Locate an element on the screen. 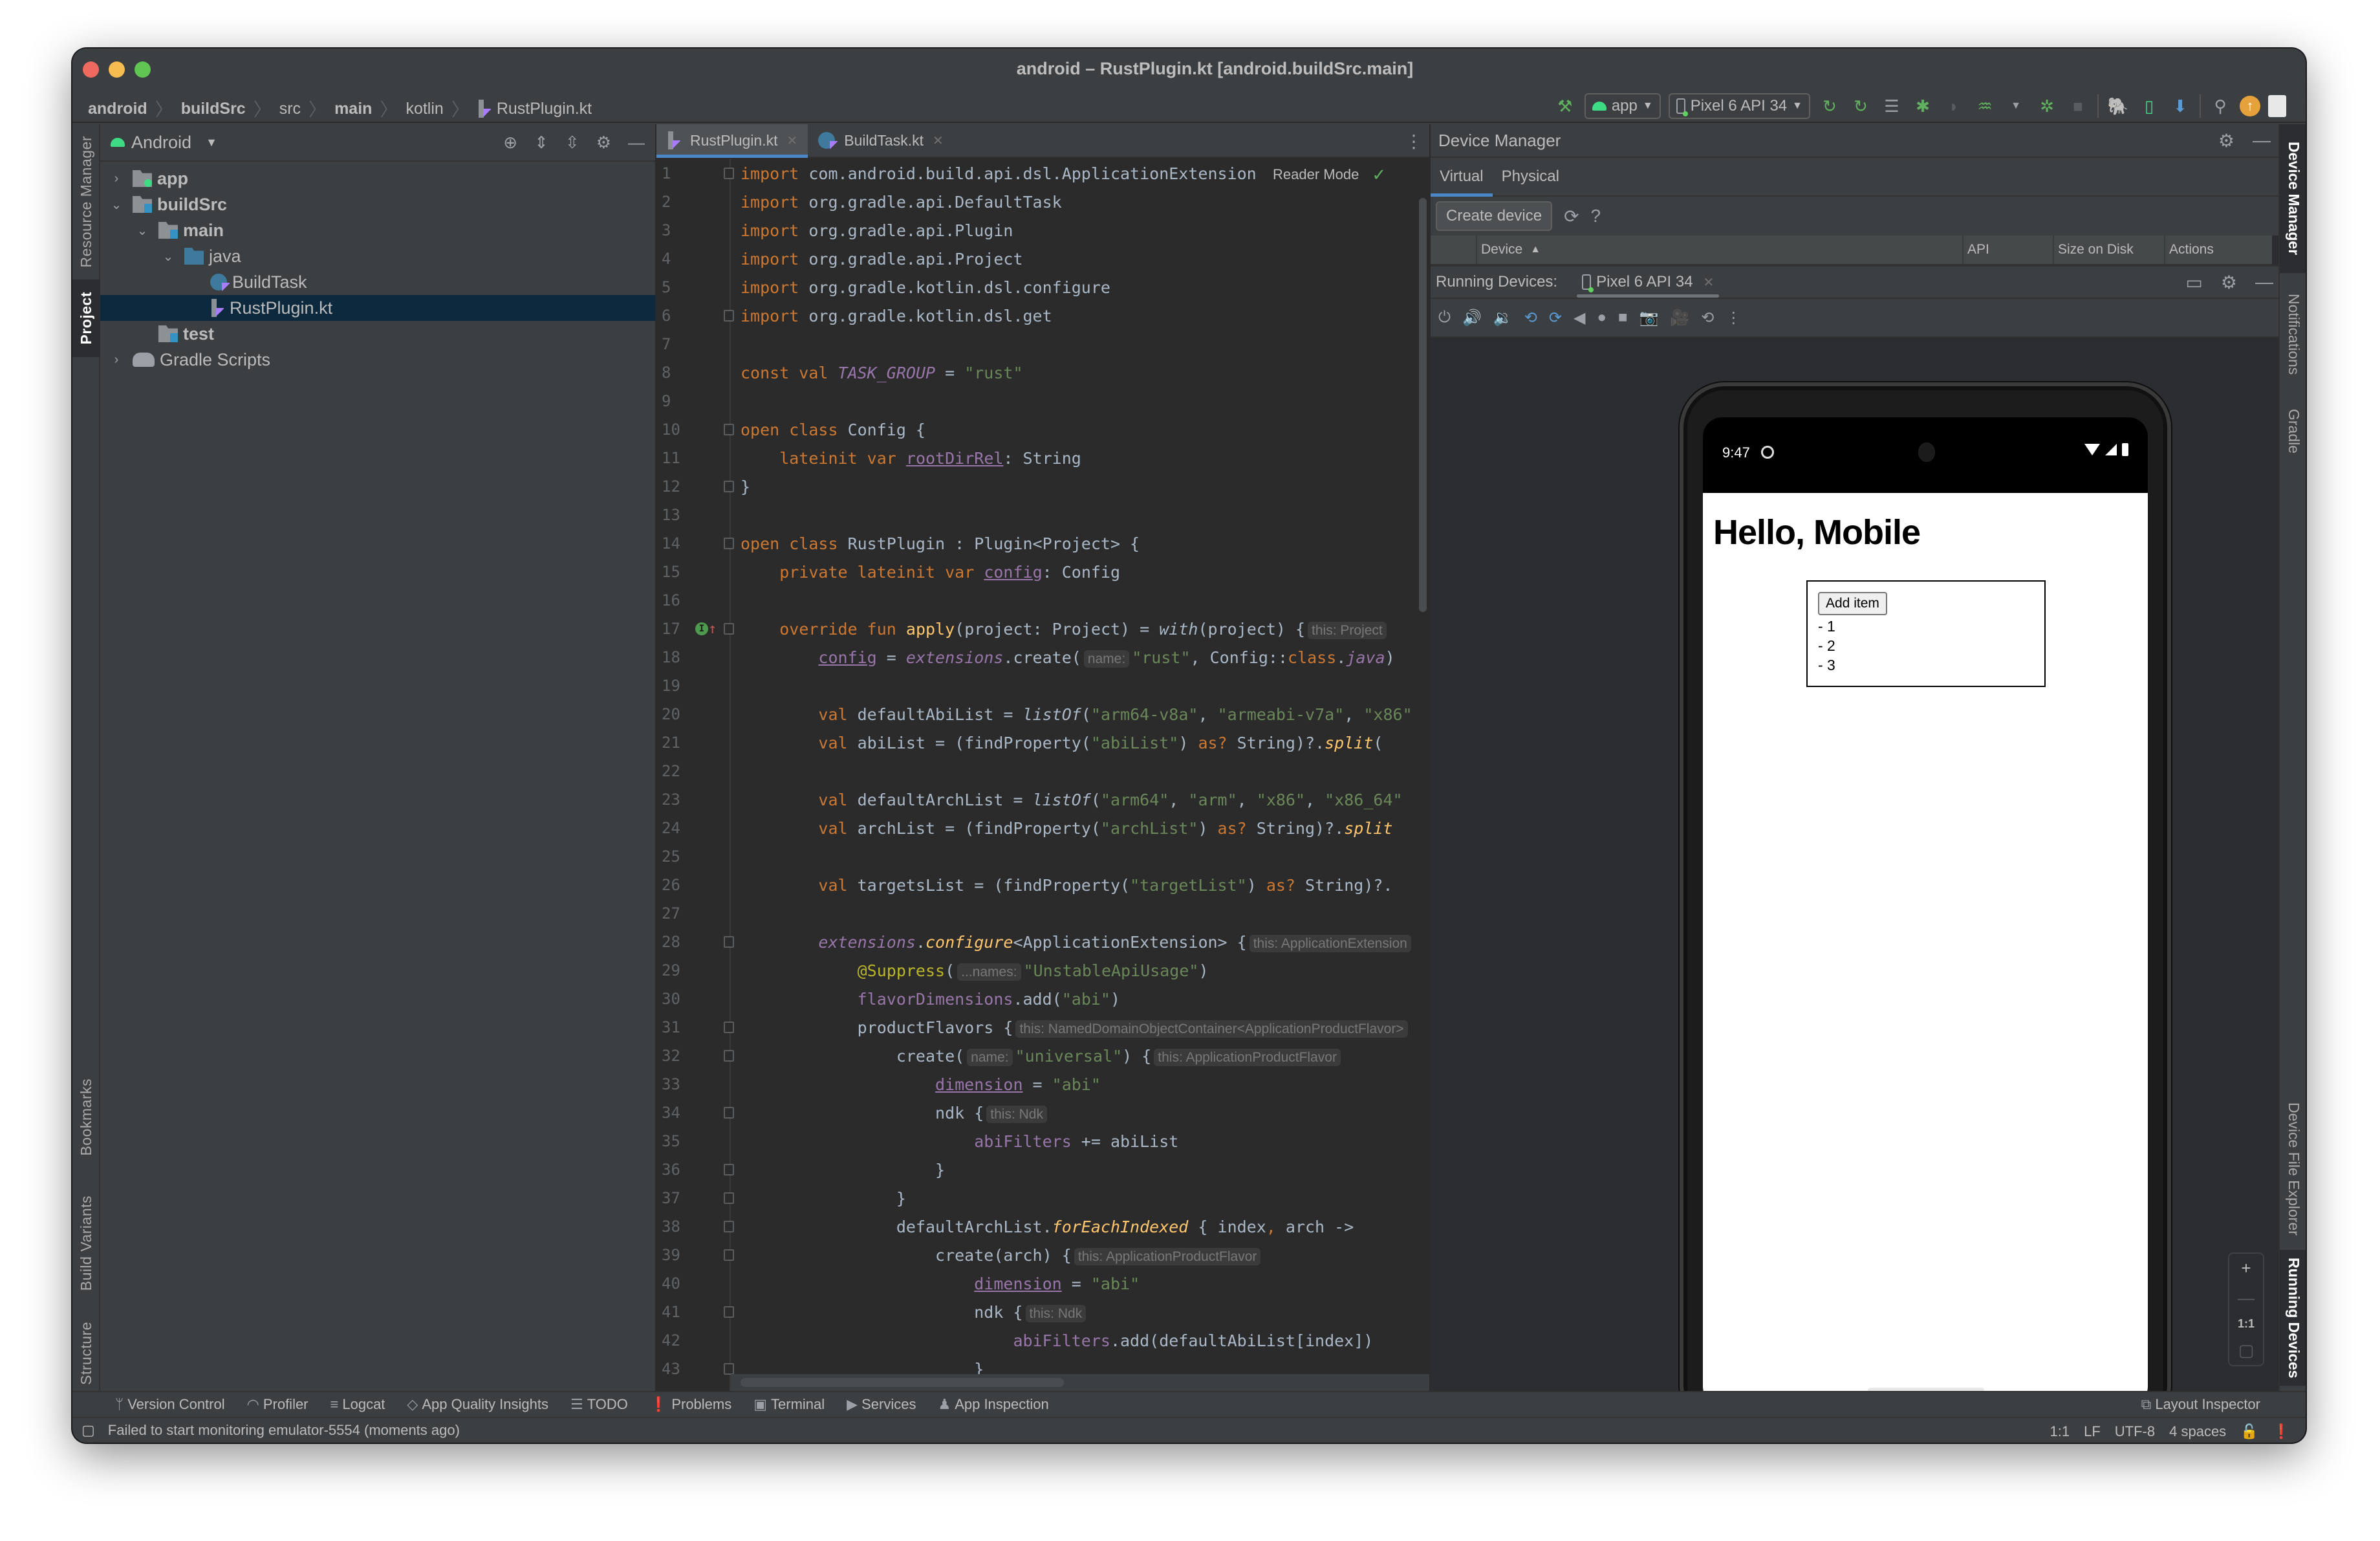  tree-item-gradle-scripts: › Gradle Scripts is located at coordinates (377, 360).